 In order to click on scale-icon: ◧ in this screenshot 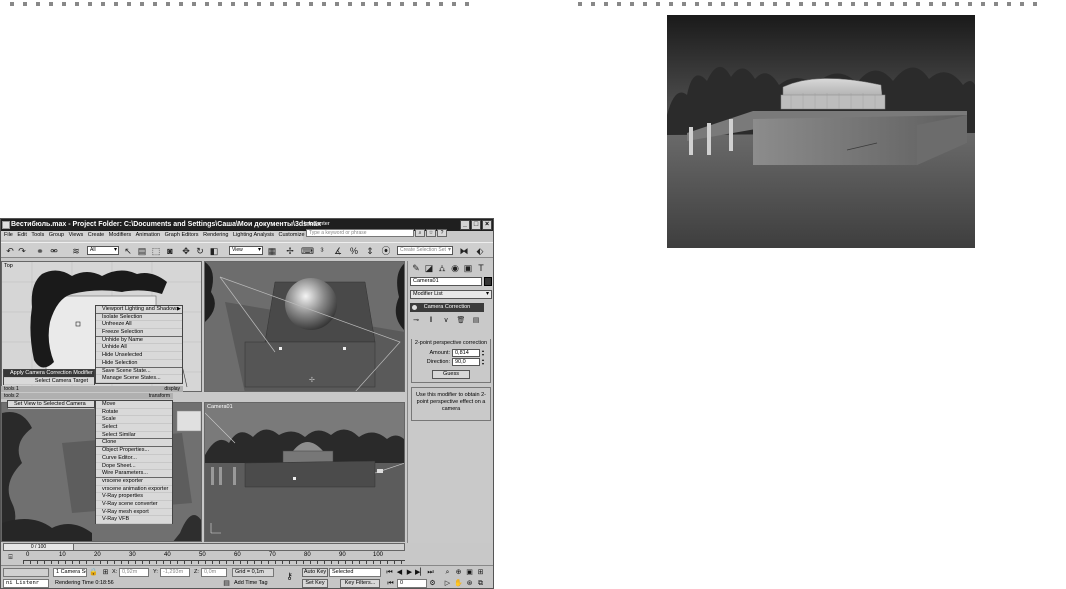, I will do `click(214, 251)`.